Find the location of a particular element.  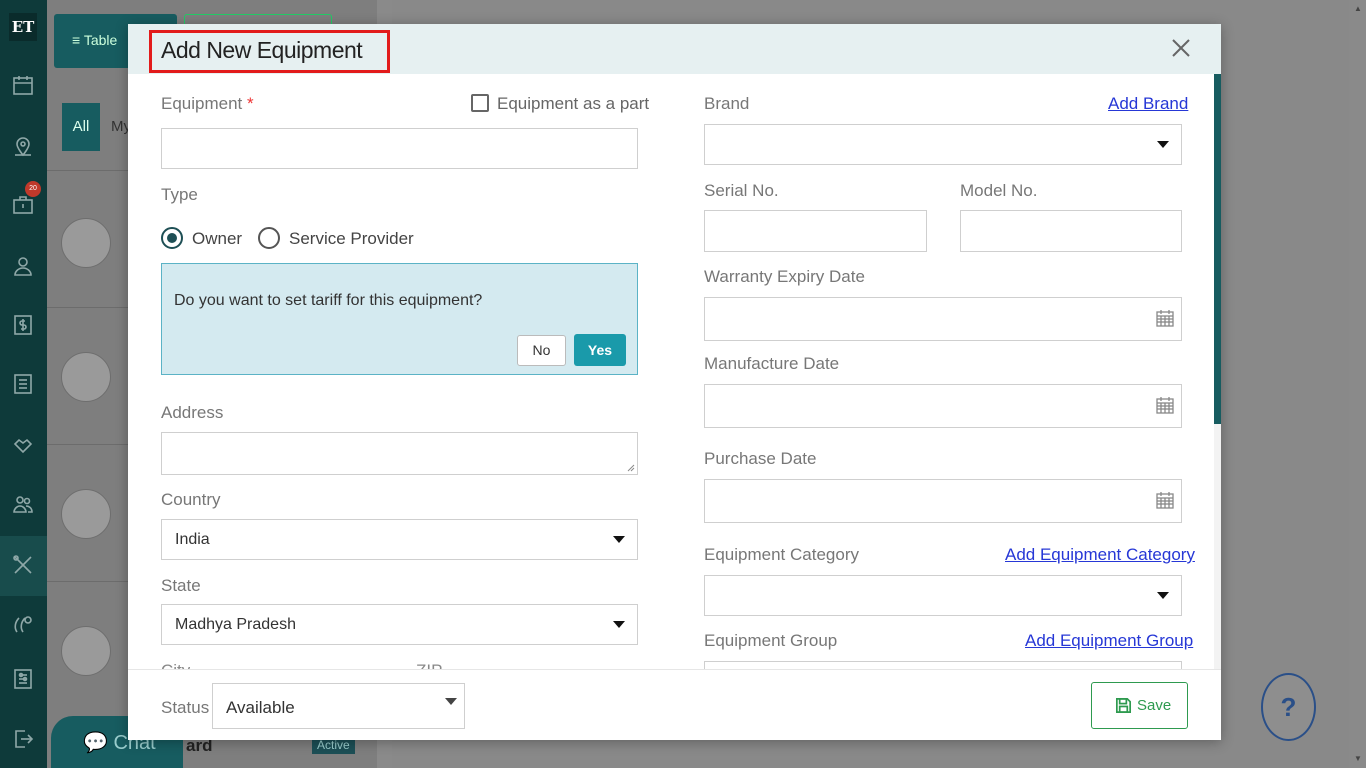

handshake-icon is located at coordinates (23, 444).